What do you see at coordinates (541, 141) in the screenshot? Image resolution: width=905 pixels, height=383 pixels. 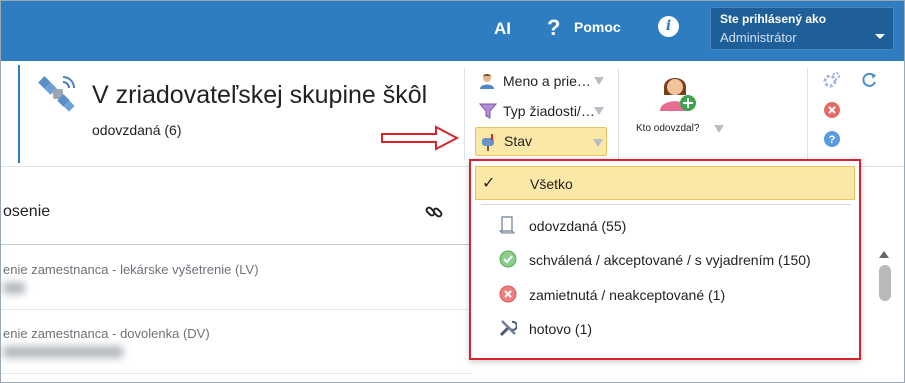 I see `filter-state: Stav` at bounding box center [541, 141].